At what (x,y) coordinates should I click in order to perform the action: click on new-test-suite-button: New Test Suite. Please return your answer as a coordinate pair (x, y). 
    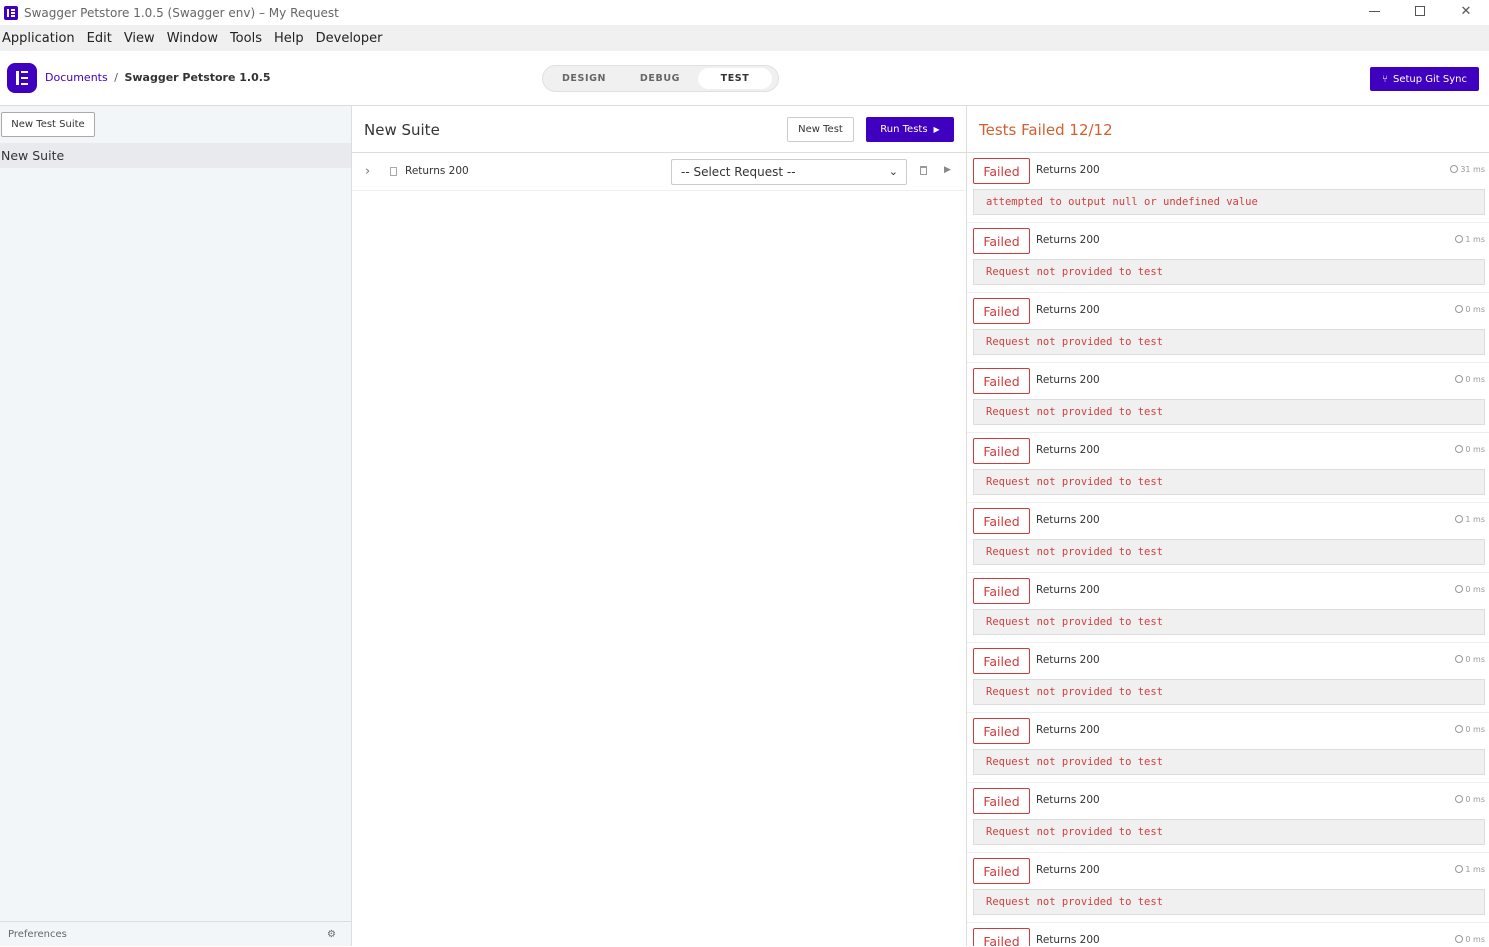
    Looking at the image, I should click on (48, 124).